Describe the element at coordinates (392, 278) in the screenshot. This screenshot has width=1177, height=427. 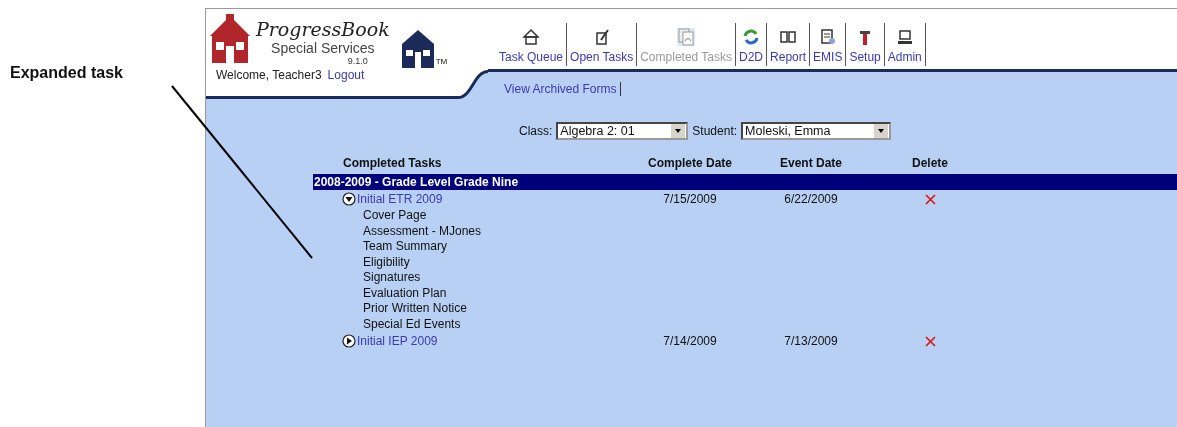
I see `task-section-item: Signatures` at that location.